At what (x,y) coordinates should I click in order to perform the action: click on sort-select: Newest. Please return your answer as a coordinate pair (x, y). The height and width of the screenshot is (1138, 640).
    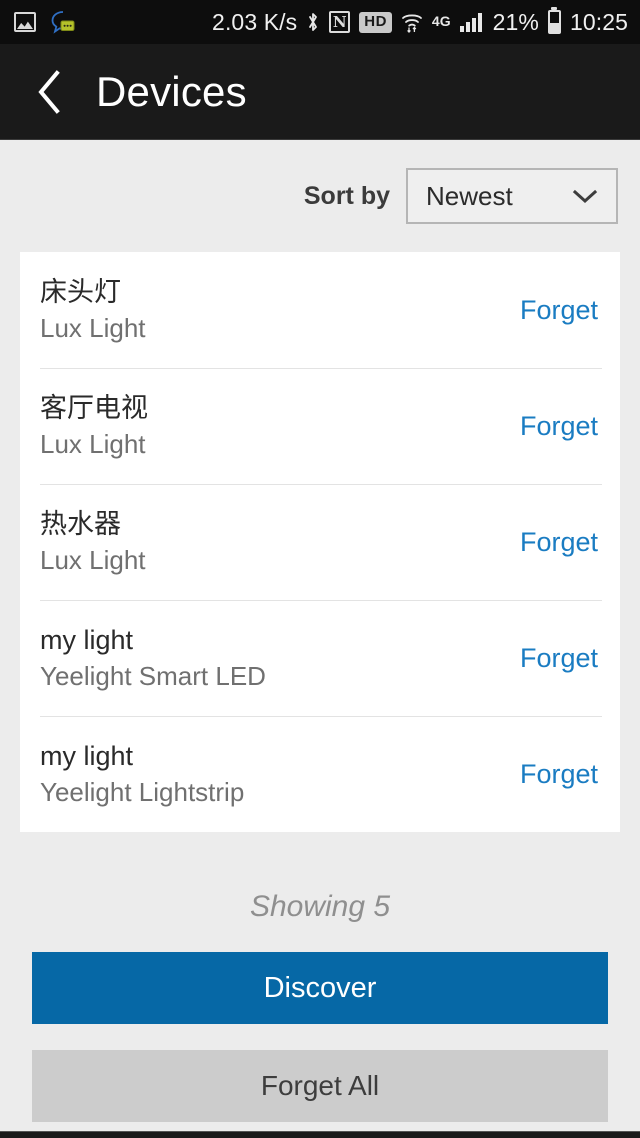
    Looking at the image, I should click on (512, 196).